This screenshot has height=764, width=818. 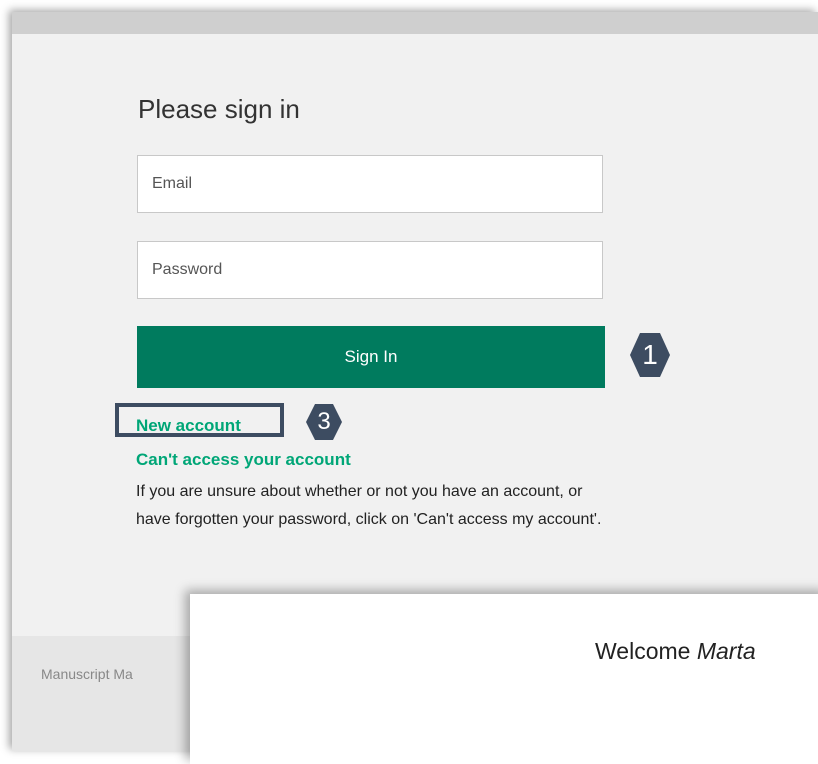 I want to click on page-title: Please sign in, so click(x=219, y=109).